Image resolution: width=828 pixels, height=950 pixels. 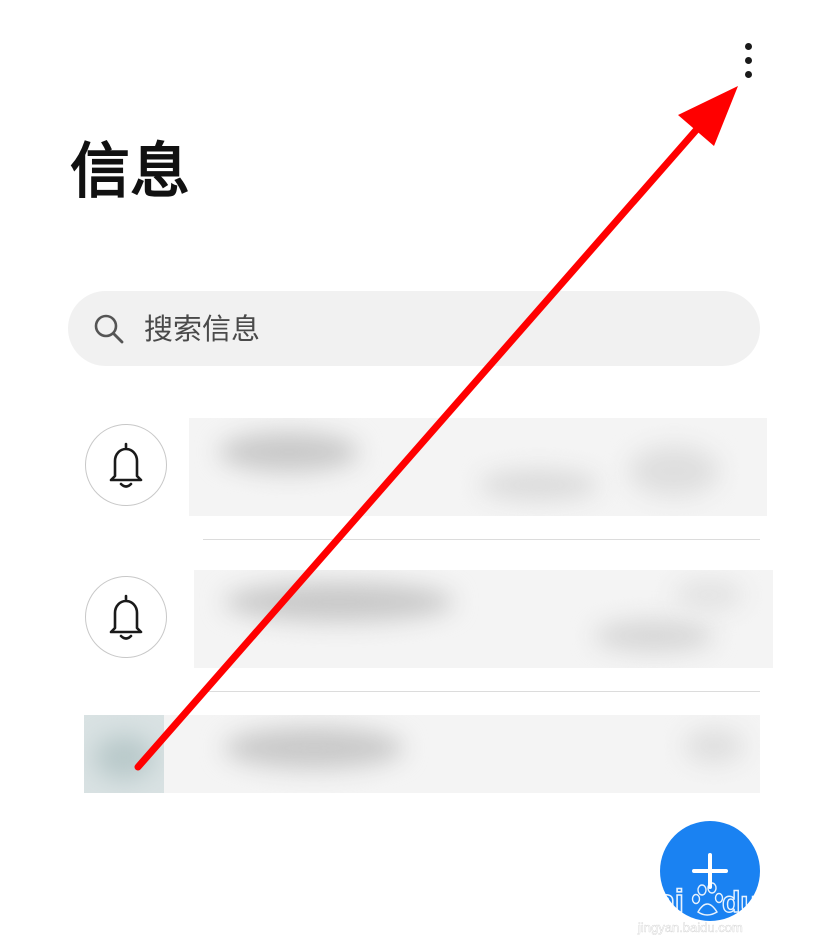 I want to click on svg-text: Bai, so click(x=659, y=901).